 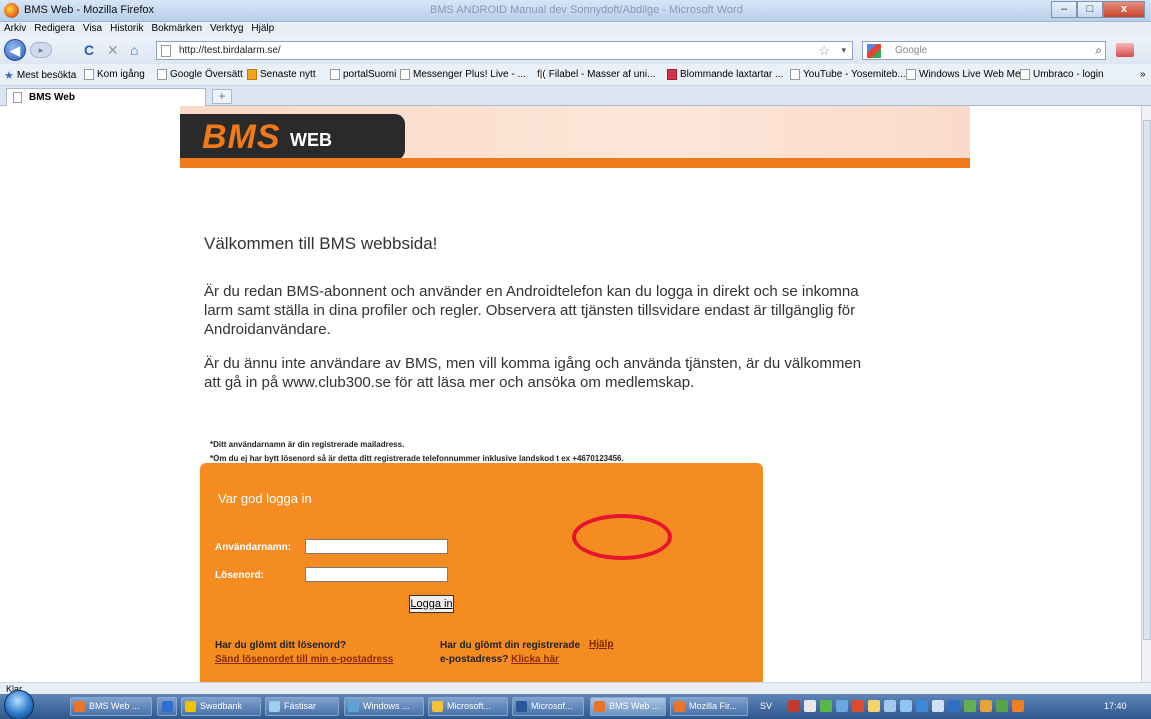 I want to click on bookmark-item: ★ Mest besökta, so click(x=40, y=75).